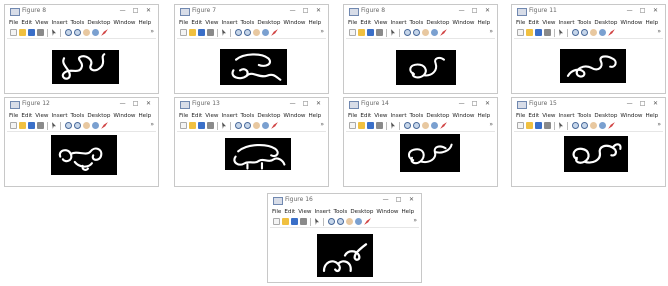  What do you see at coordinates (81, 104) in the screenshot?
I see `title-bar: Figure 12 — □ ✕` at bounding box center [81, 104].